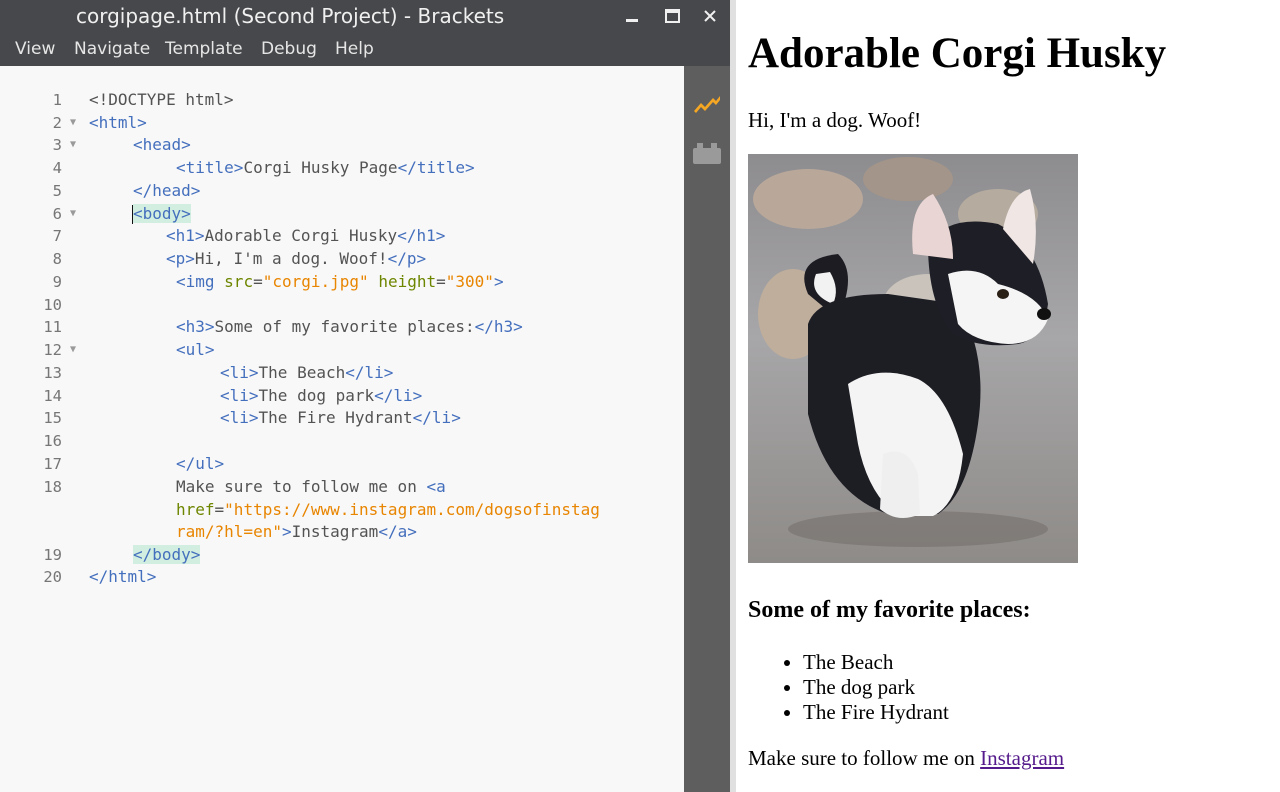 This screenshot has height=792, width=1280. Describe the element at coordinates (57, 100) in the screenshot. I see `line-number: 1` at that location.